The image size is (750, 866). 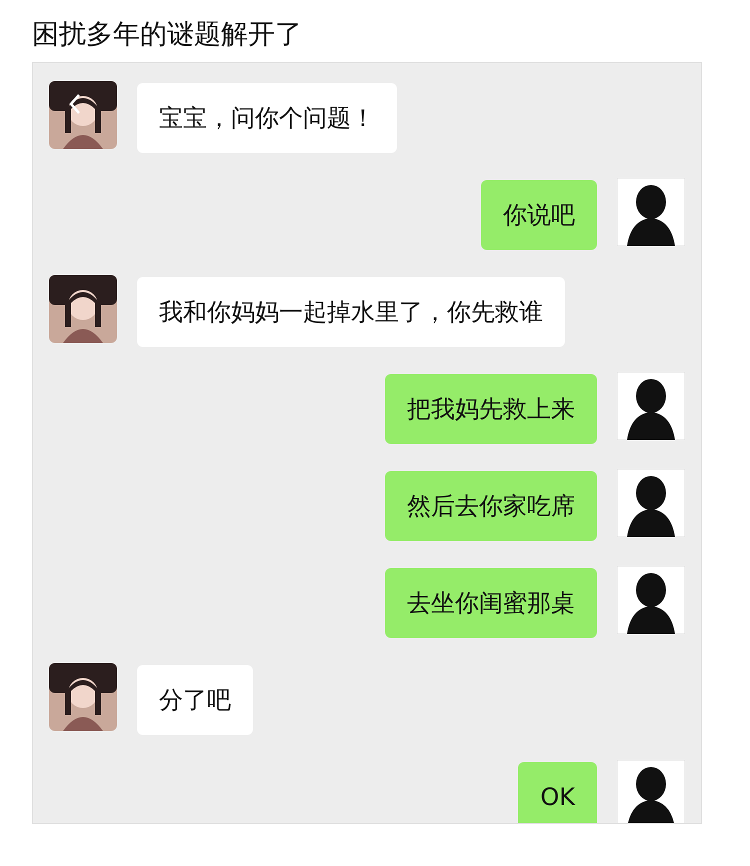 What do you see at coordinates (491, 603) in the screenshot?
I see `message-bubble: 去坐你闺蜜那桌` at bounding box center [491, 603].